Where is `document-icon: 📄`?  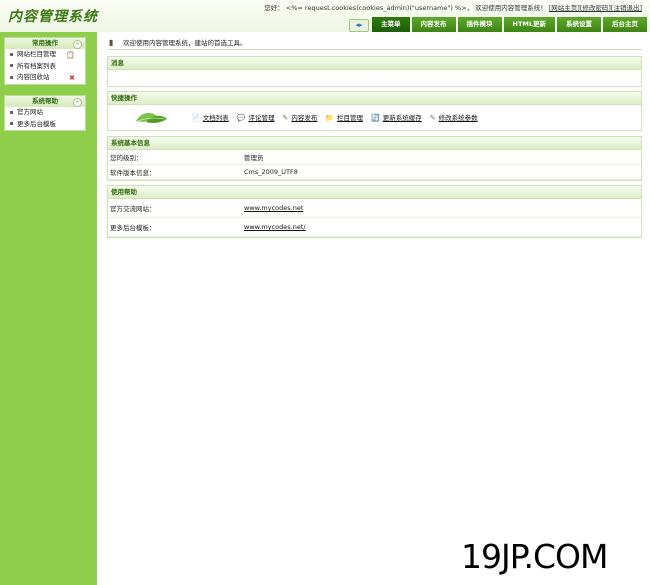 document-icon: 📄 is located at coordinates (195, 118).